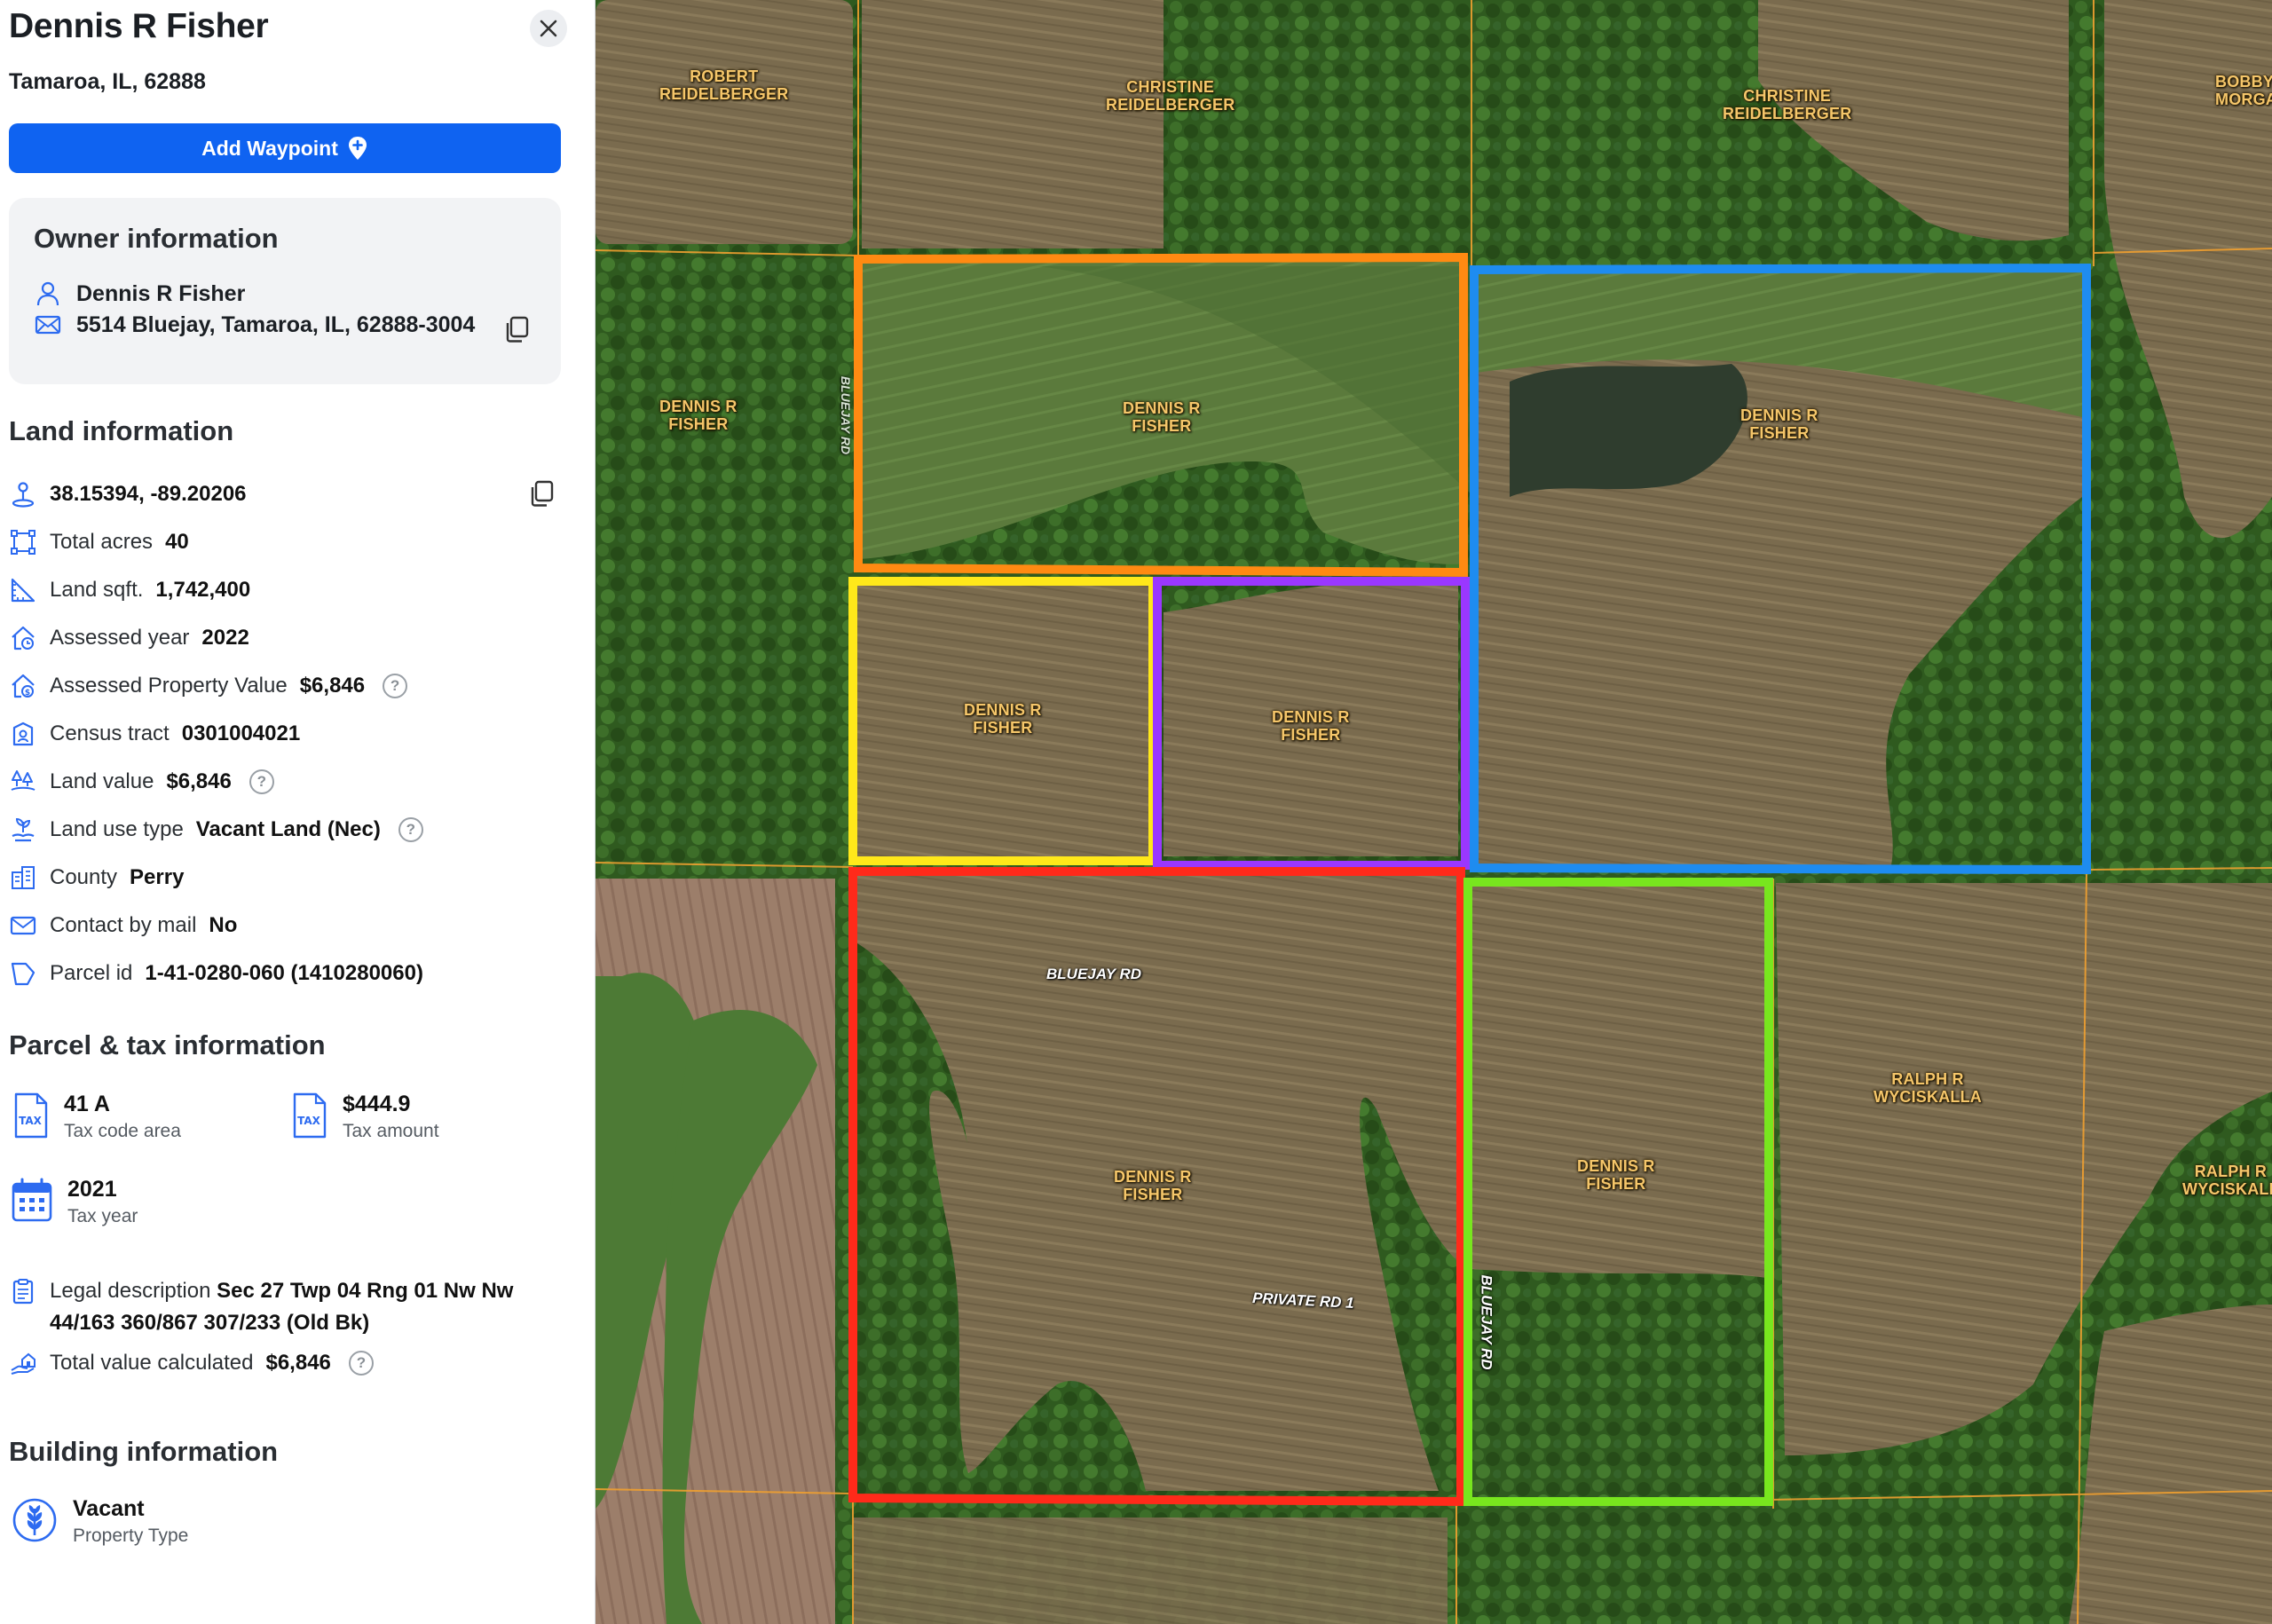 This screenshot has height=1624, width=2272. What do you see at coordinates (92, 1190) in the screenshot?
I see `tax-year-value: 2021` at bounding box center [92, 1190].